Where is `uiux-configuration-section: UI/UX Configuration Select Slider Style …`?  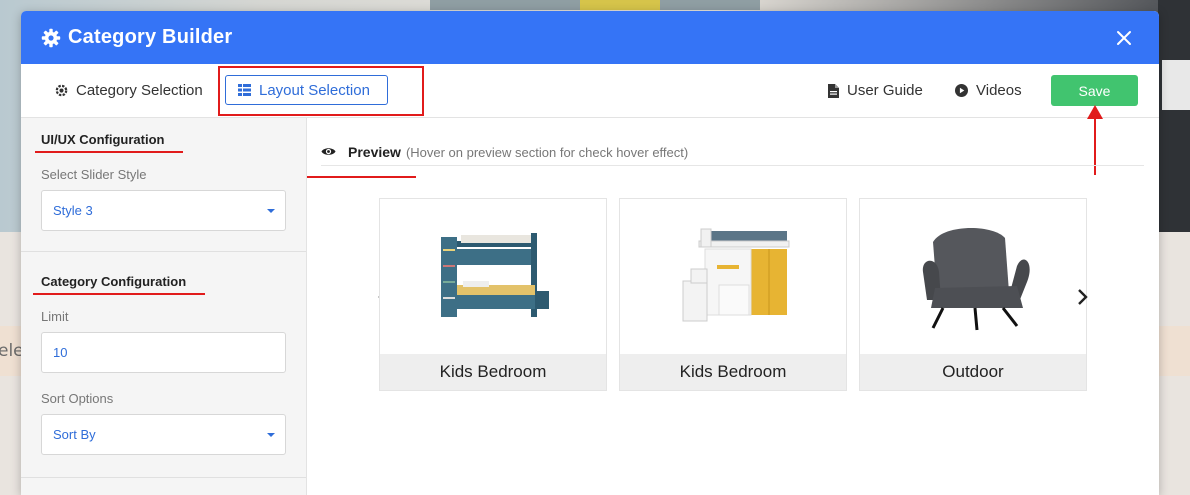 uiux-configuration-section: UI/UX Configuration Select Slider Style … is located at coordinates (163, 185).